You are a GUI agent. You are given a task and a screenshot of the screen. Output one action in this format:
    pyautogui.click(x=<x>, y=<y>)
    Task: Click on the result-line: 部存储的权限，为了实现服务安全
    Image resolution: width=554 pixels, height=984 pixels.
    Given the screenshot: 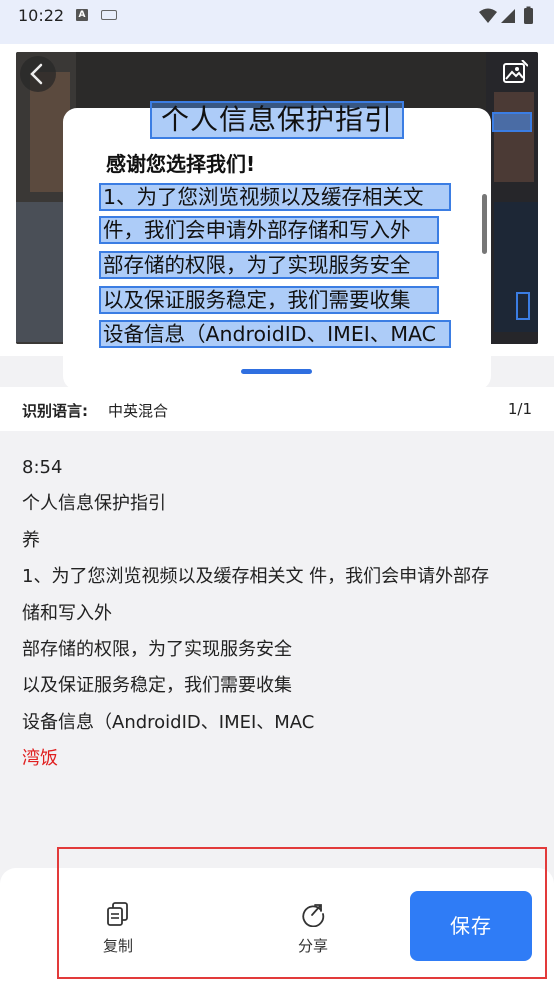 What is the action you would take?
    pyautogui.click(x=157, y=650)
    